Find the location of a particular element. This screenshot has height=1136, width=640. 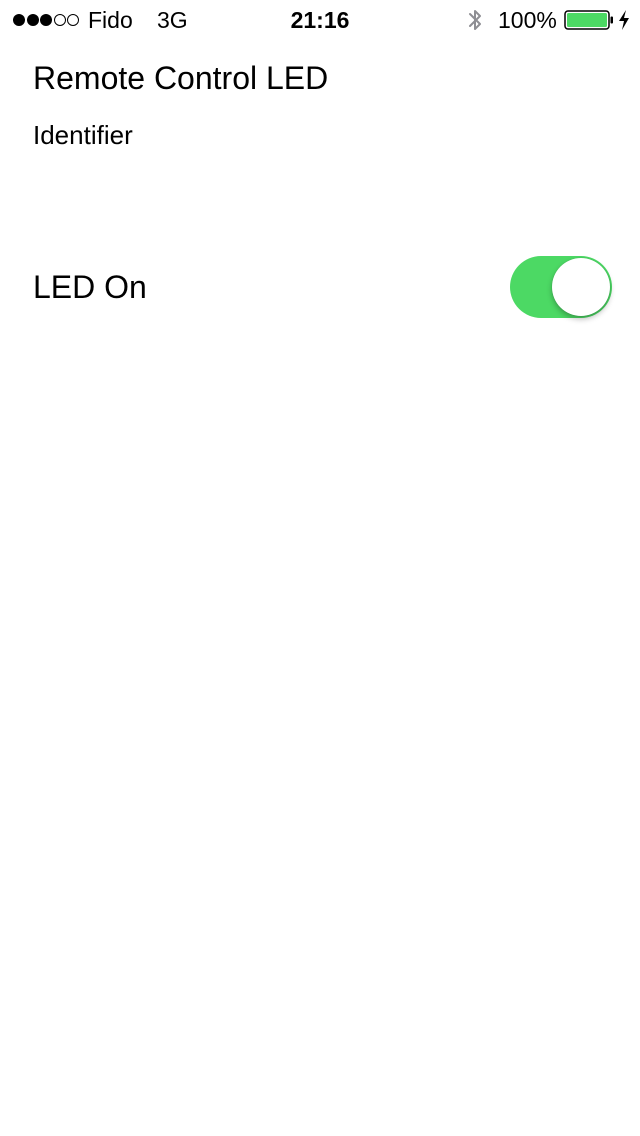

led-on-switch is located at coordinates (561, 287).